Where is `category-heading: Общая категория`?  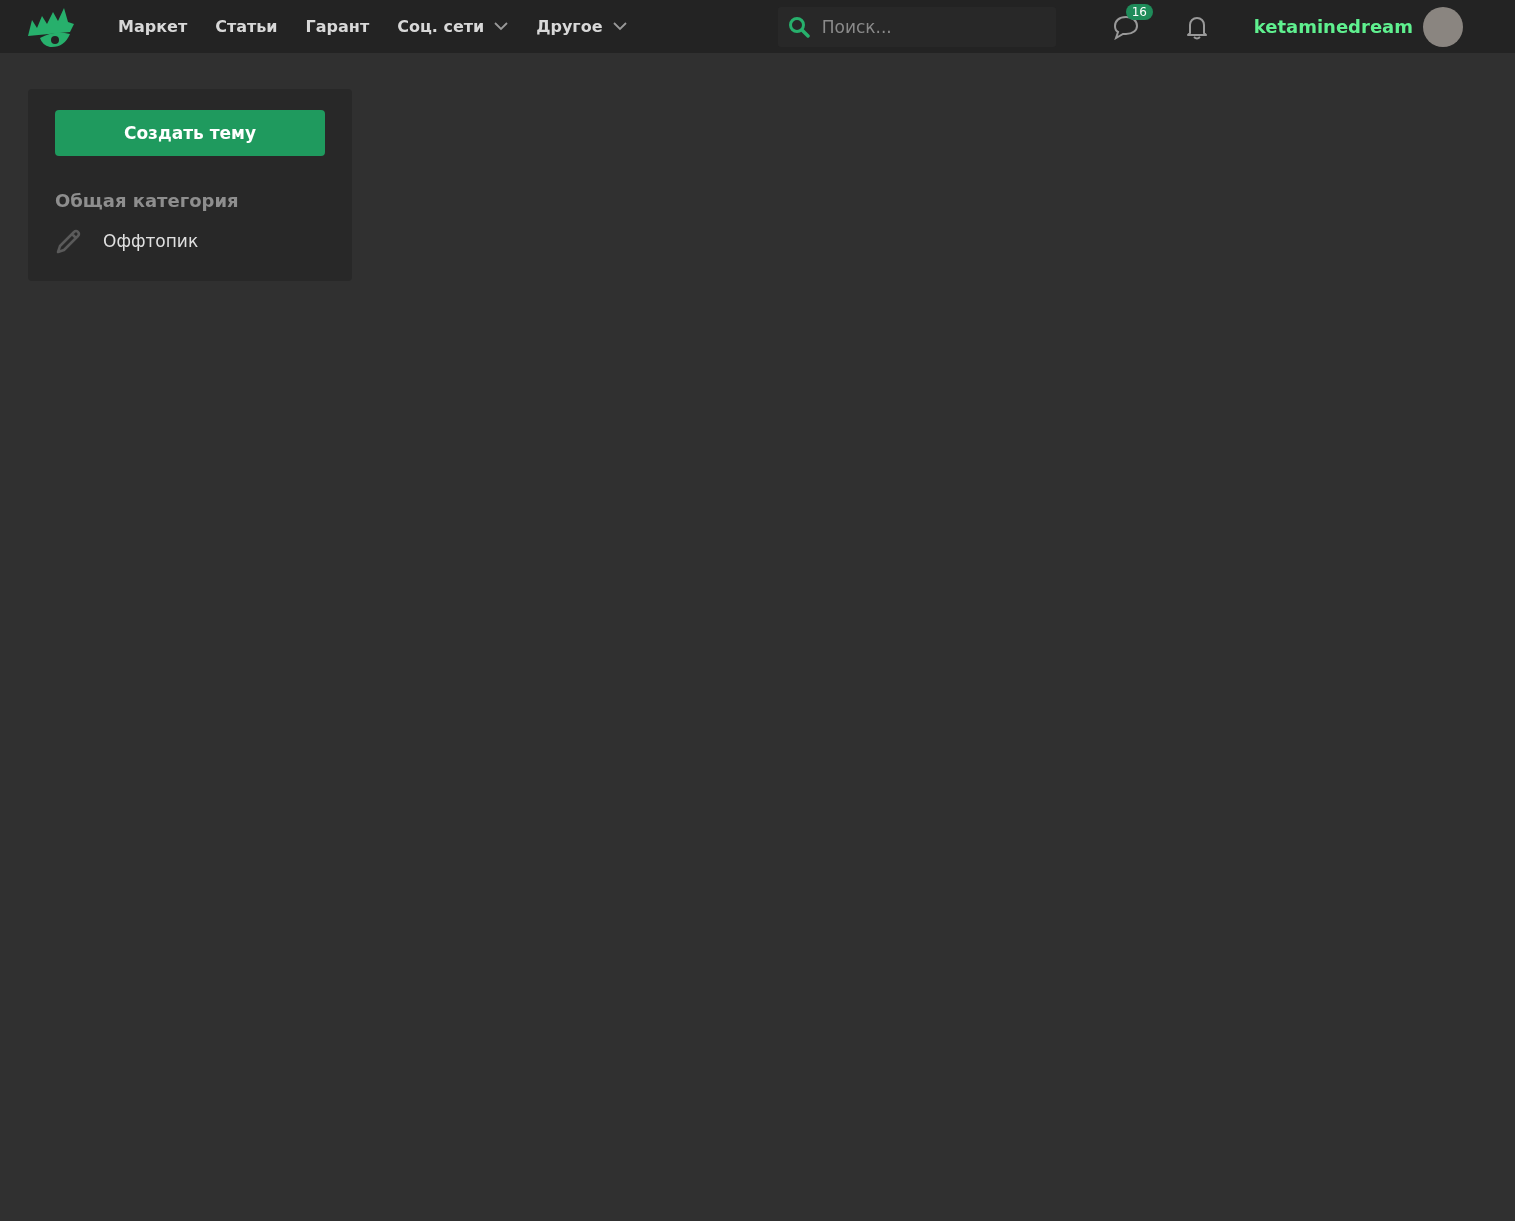
category-heading: Общая категория is located at coordinates (147, 200).